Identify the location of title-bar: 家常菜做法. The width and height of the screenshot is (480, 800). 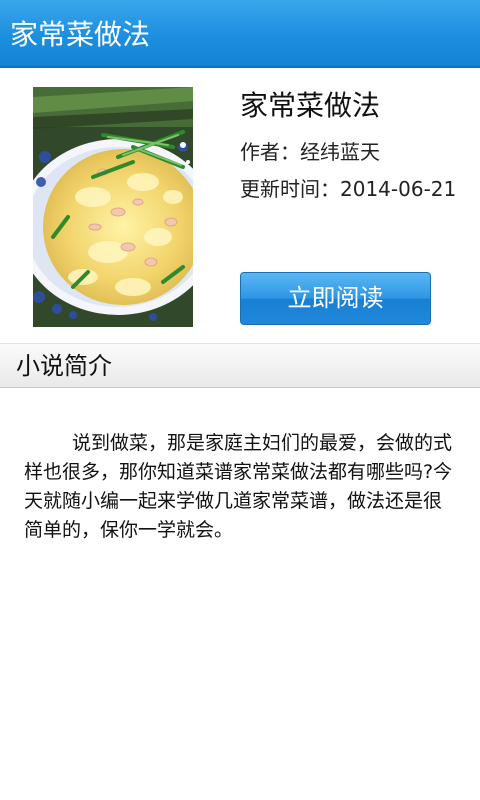
(240, 34).